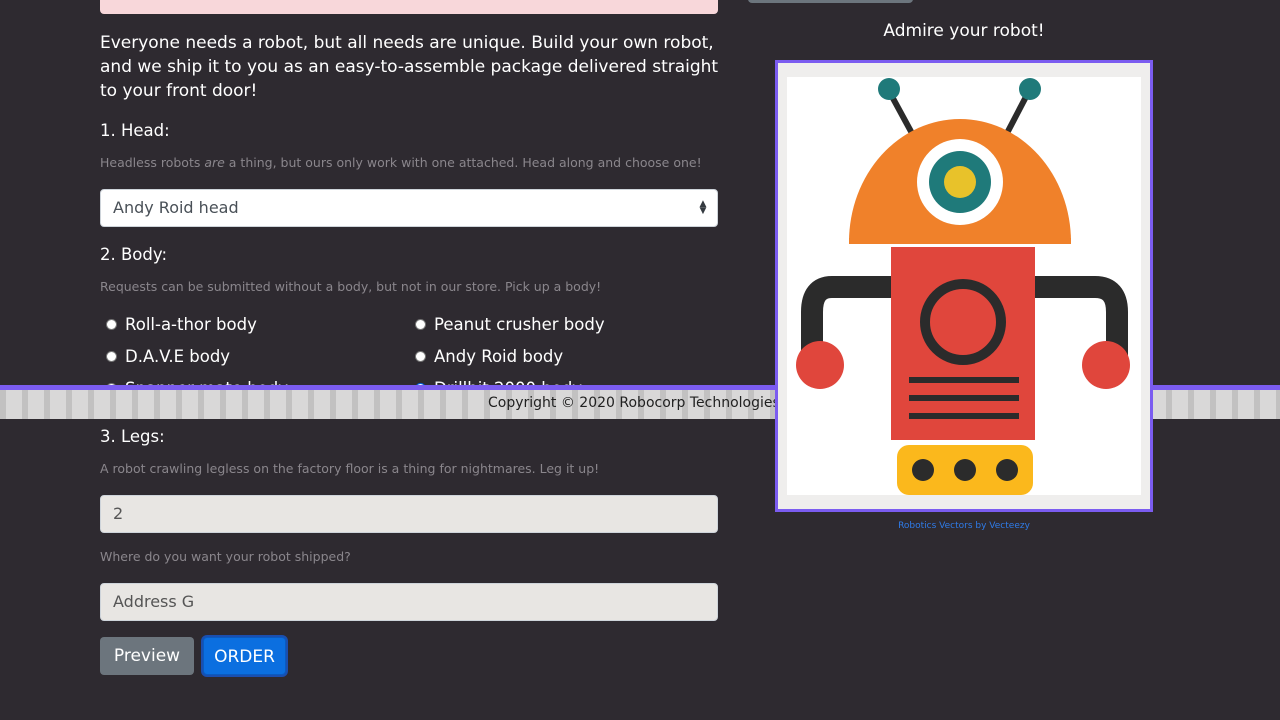 The image size is (1280, 720). I want to click on preview-button: Preview, so click(147, 656).